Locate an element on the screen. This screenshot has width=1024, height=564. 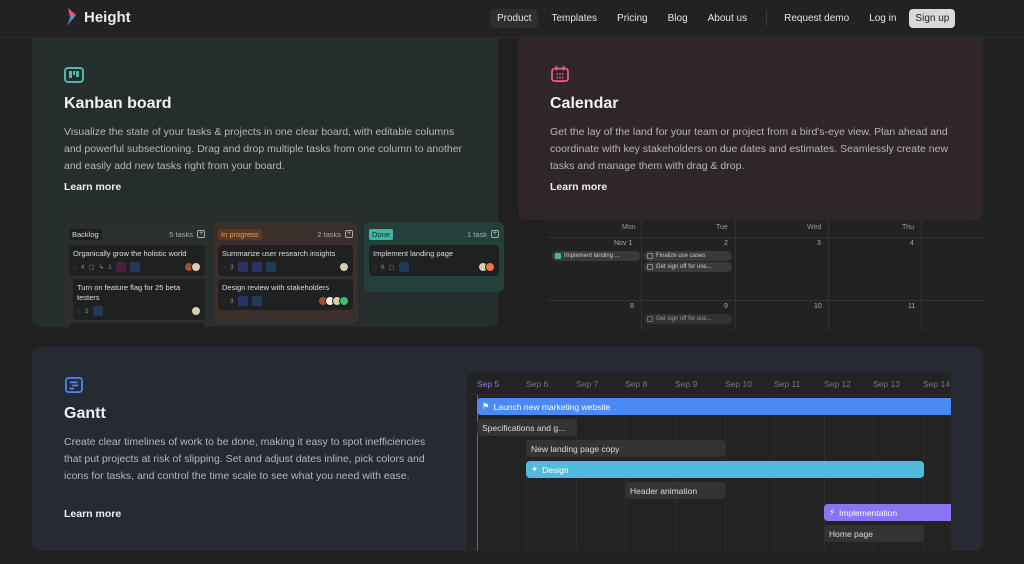
gantt-bar: ✦ Design is located at coordinates (725, 469).